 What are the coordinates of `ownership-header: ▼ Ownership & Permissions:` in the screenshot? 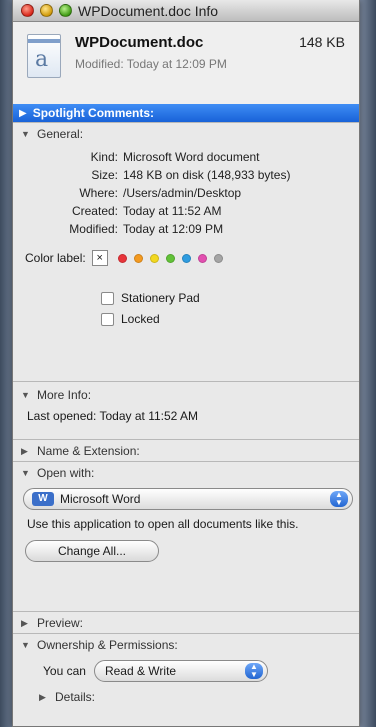 It's located at (186, 645).